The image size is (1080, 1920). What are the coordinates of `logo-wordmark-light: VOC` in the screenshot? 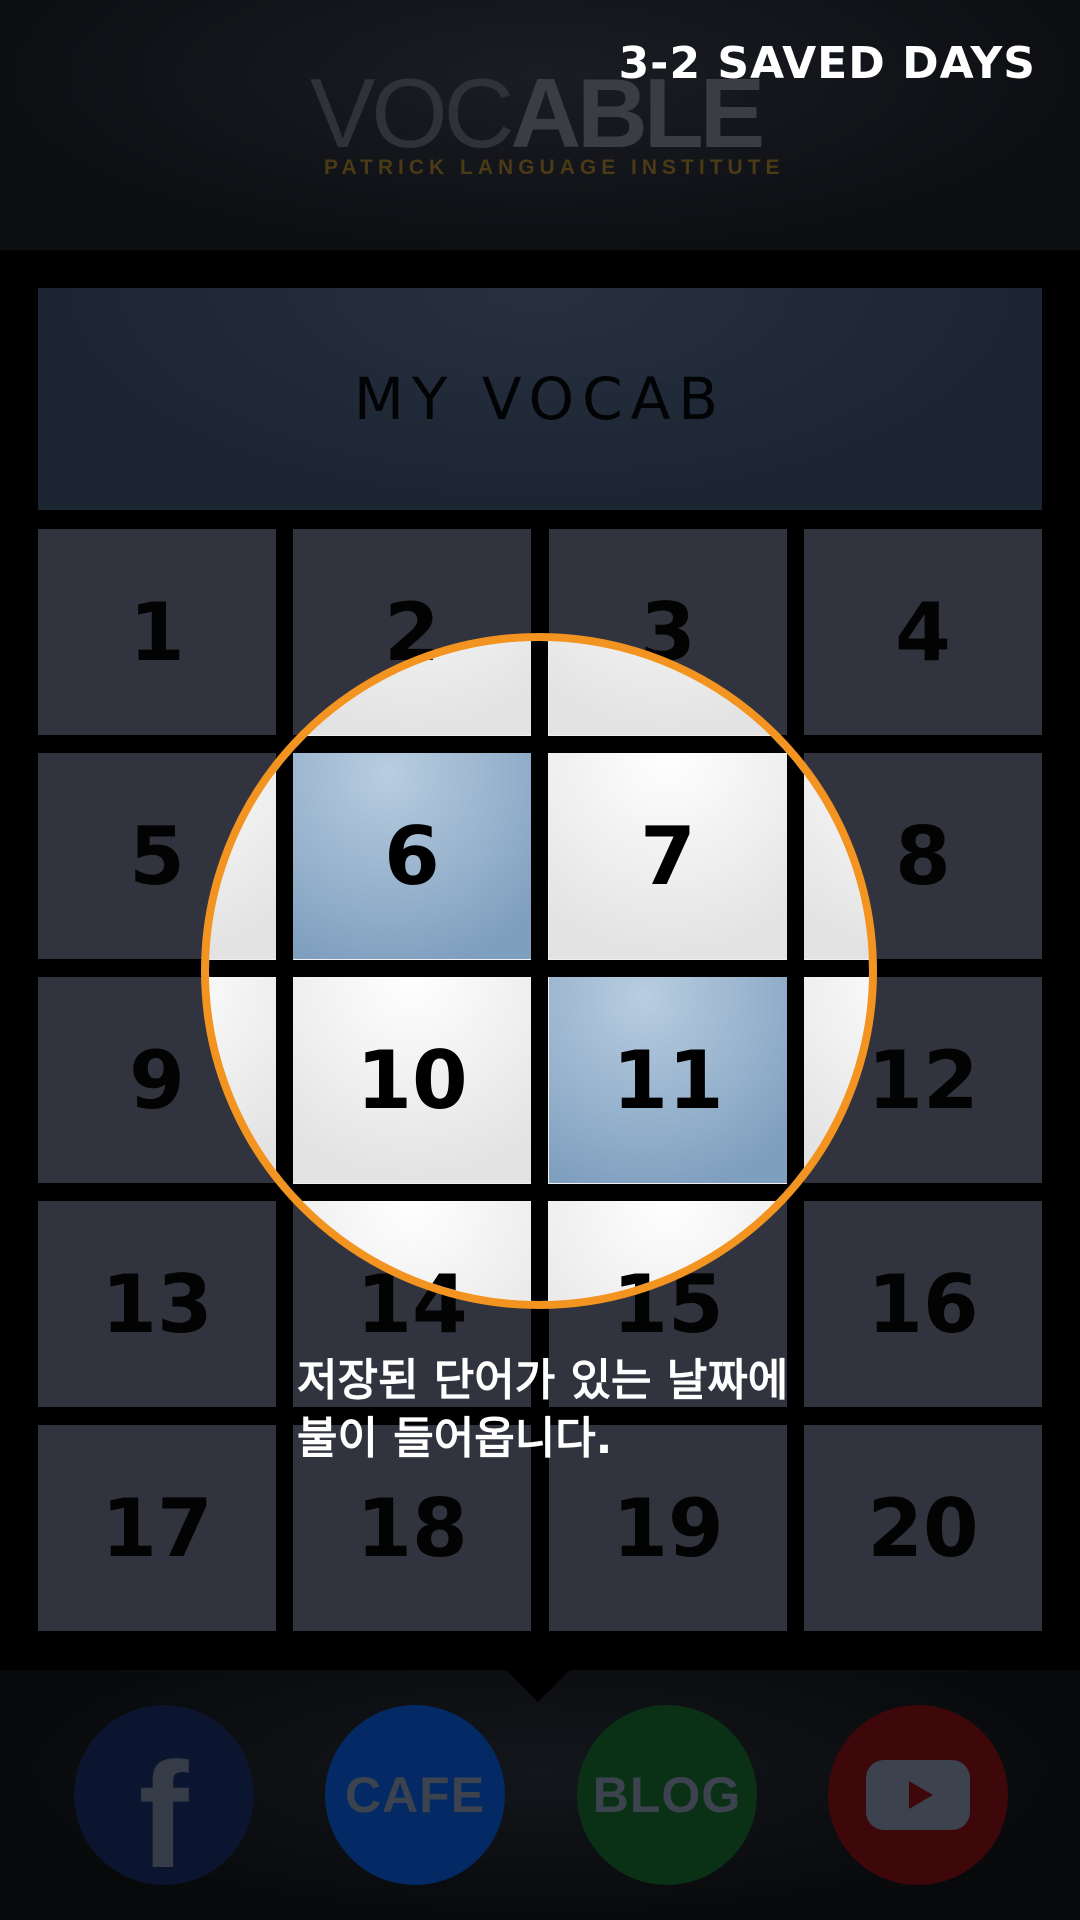 It's located at (412, 113).